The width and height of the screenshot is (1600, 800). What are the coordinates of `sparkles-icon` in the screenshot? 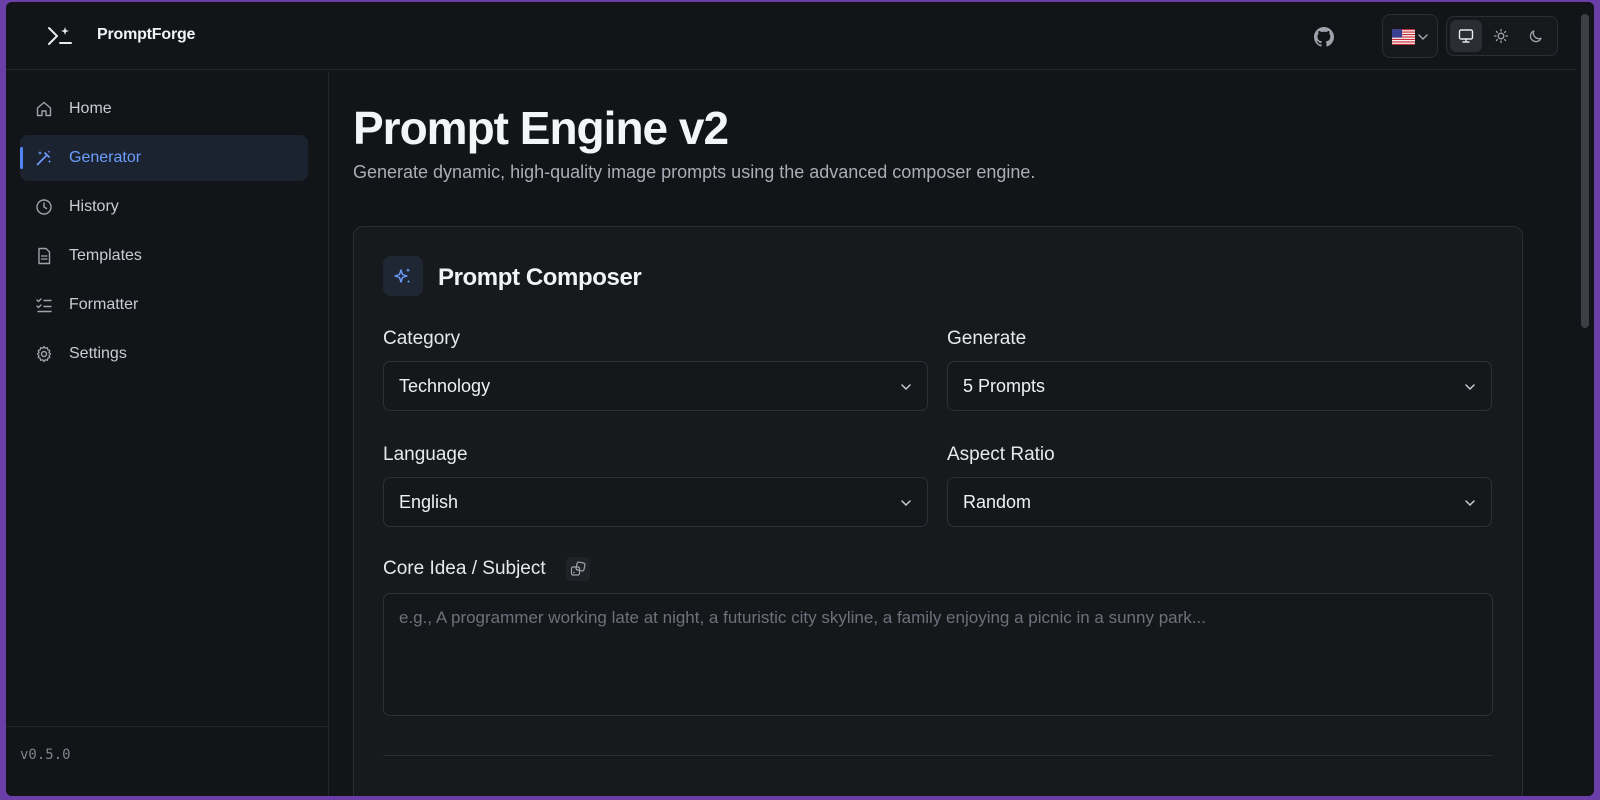 It's located at (402, 275).